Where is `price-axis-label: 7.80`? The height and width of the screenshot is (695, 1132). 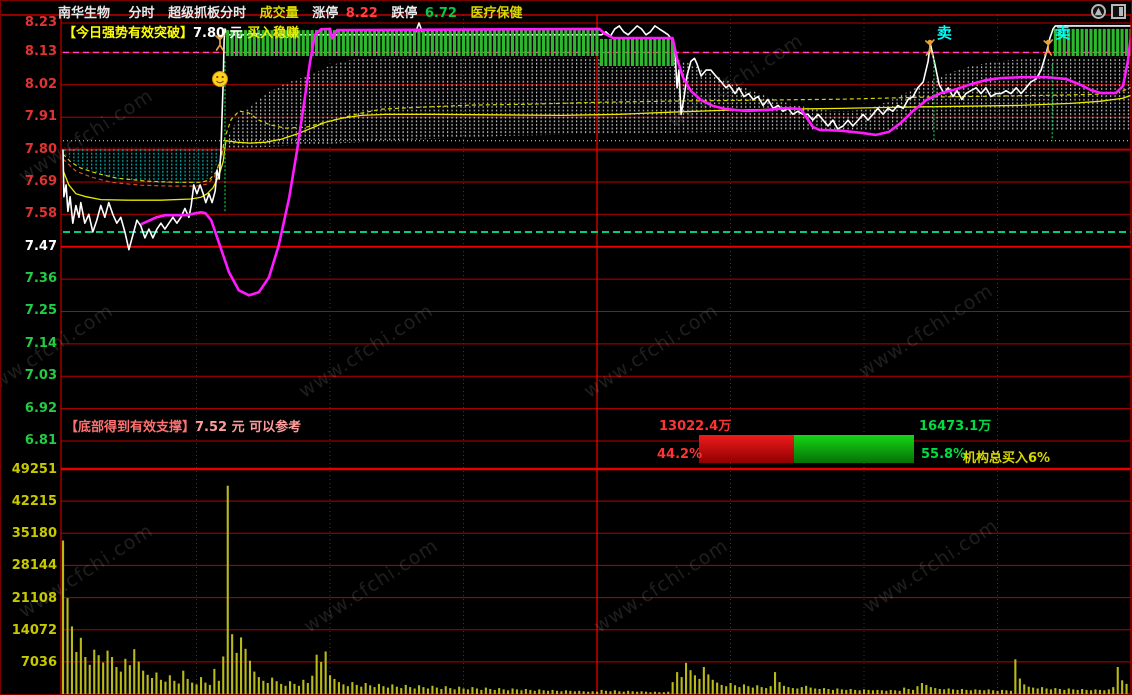 price-axis-label: 7.80 is located at coordinates (40, 149).